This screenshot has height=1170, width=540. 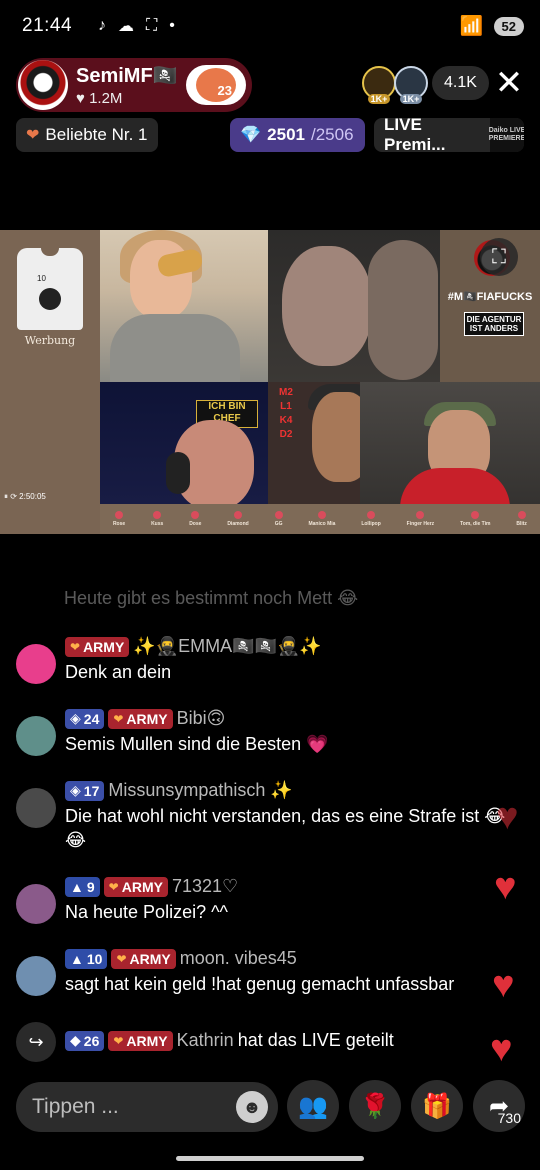 I want to click on tiktok-icon: ♪, so click(x=102, y=25).